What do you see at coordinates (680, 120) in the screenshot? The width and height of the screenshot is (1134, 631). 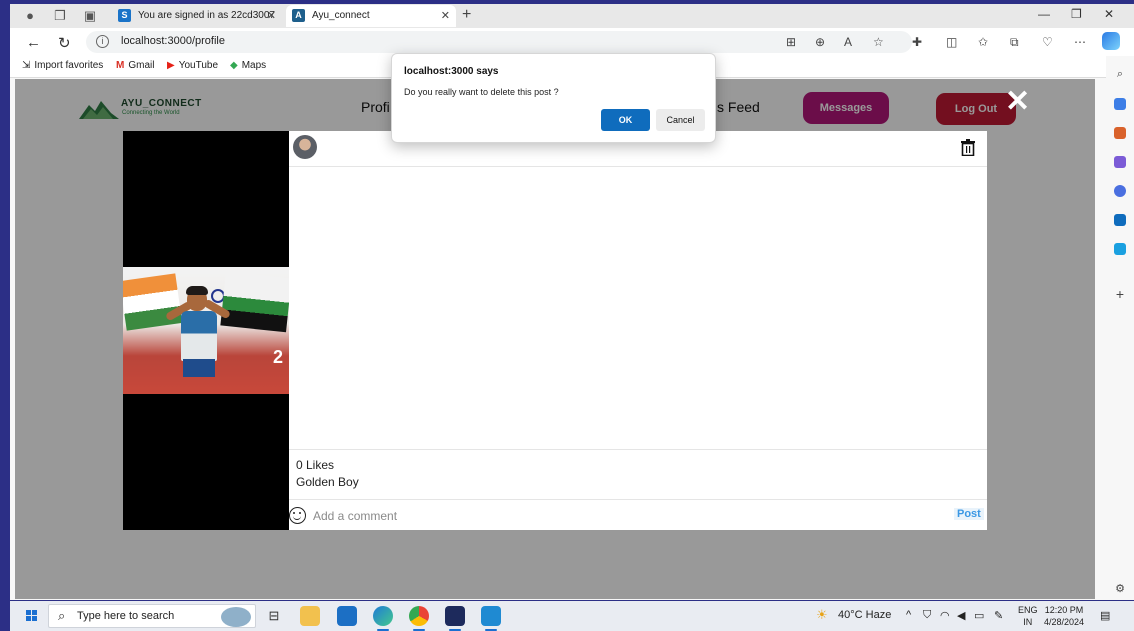 I see `cancel-button: Cancel` at bounding box center [680, 120].